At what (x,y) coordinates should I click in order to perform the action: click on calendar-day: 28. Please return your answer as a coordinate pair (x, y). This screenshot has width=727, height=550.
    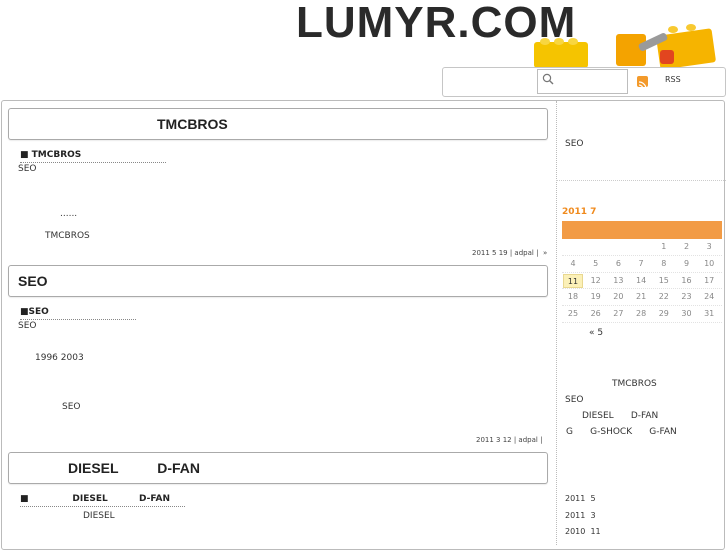
    Looking at the image, I should click on (641, 314).